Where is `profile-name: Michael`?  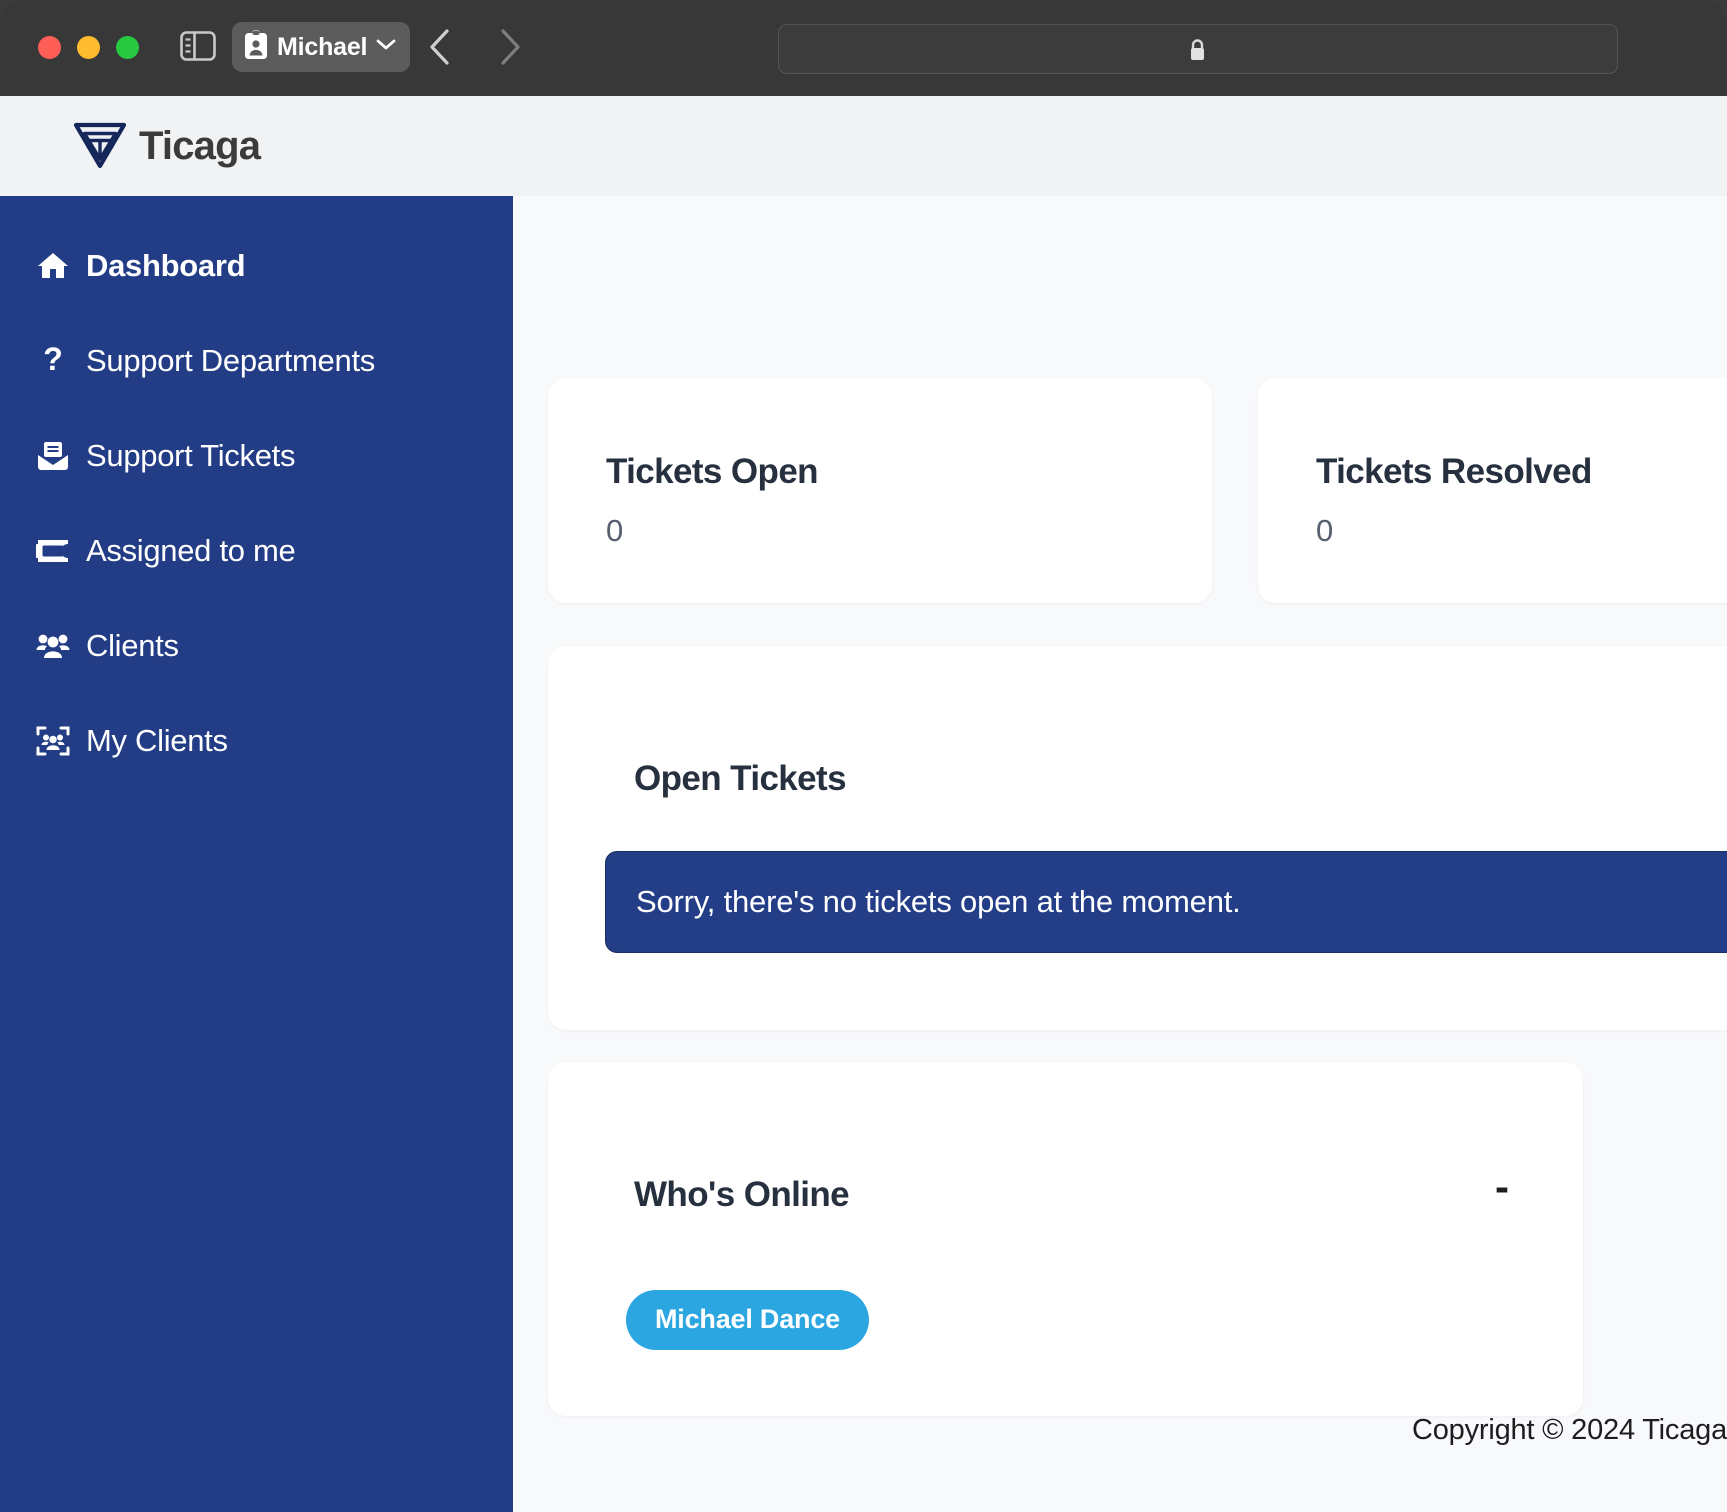
profile-name: Michael is located at coordinates (322, 46).